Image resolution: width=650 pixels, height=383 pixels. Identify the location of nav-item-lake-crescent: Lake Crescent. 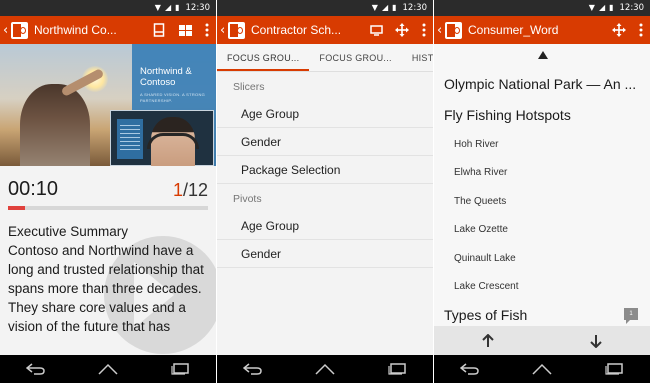
(486, 286).